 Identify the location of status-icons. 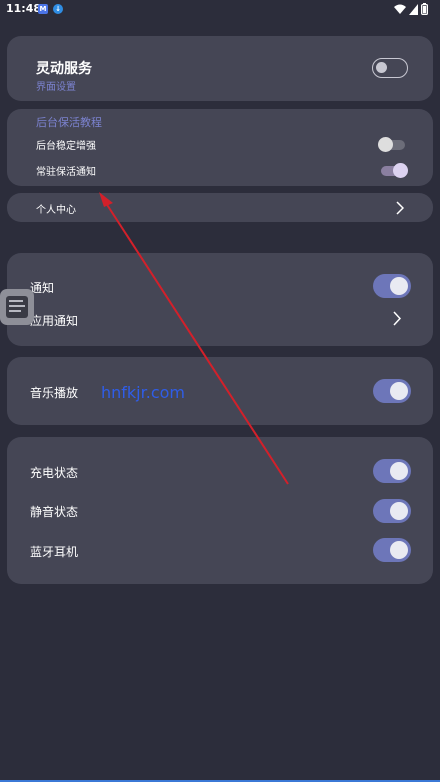
(411, 9).